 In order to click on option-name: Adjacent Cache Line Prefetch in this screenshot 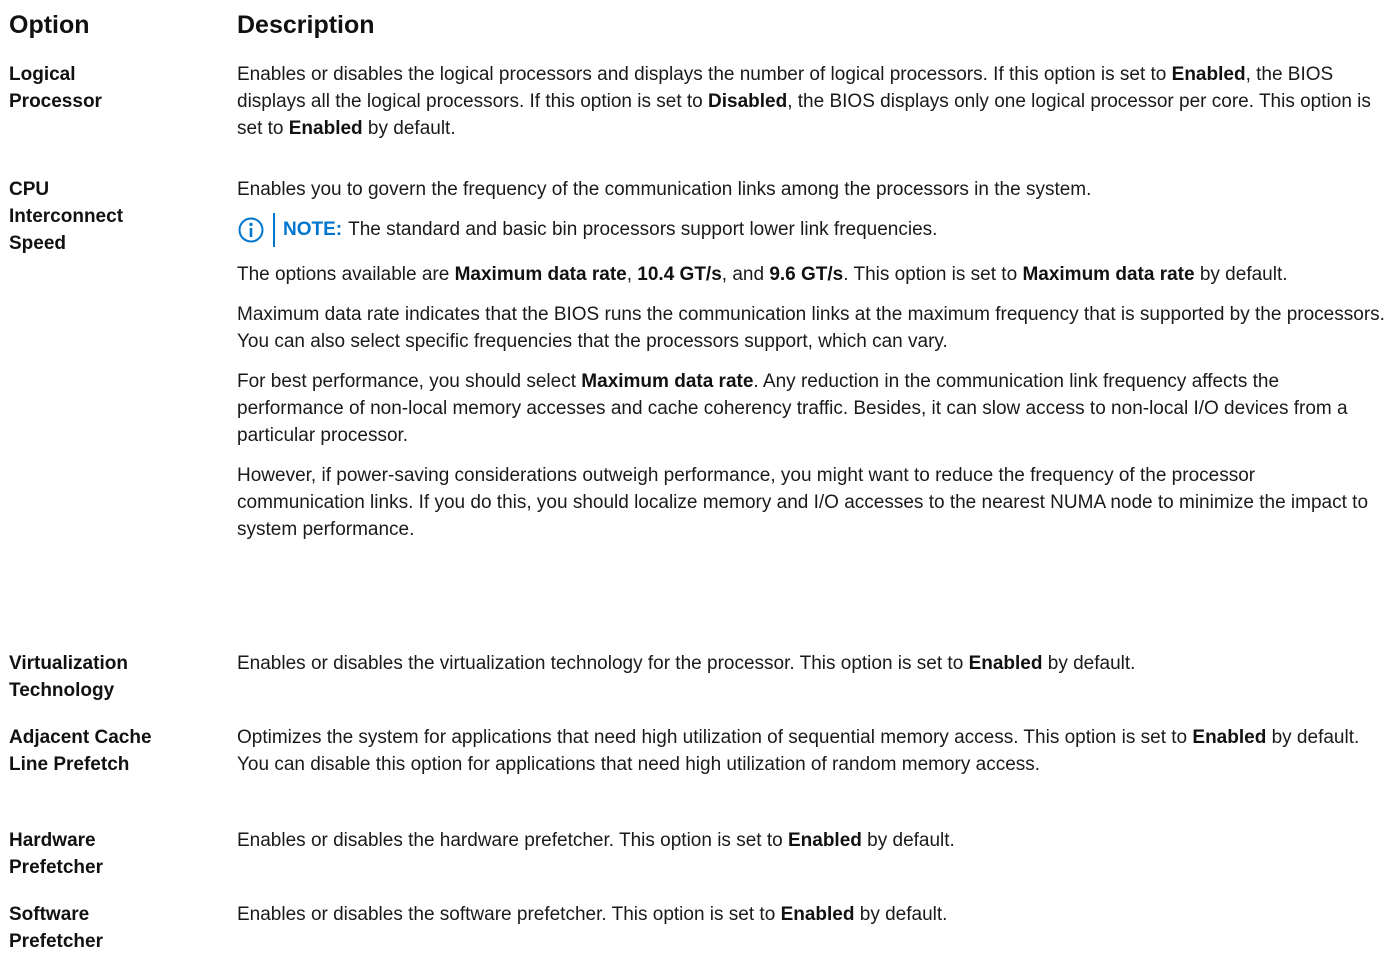, I will do `click(80, 751)`.